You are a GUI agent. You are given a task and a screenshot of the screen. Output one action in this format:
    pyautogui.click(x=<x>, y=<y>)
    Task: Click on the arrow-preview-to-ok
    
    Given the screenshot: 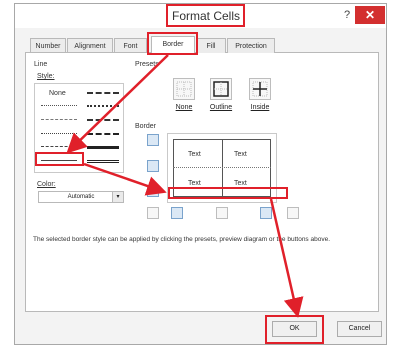 What is the action you would take?
    pyautogui.click(x=286, y=258)
    